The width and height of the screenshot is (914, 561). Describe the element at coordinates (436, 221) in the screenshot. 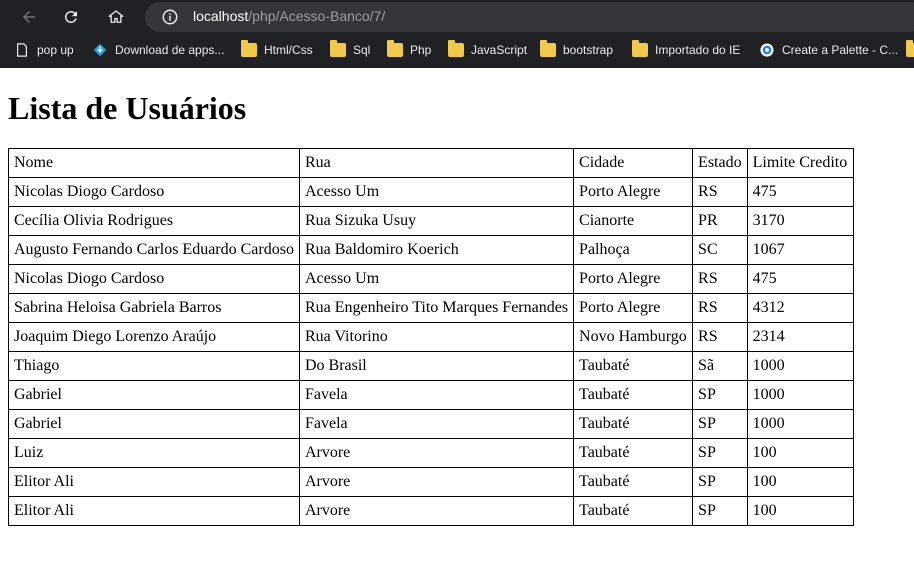

I see `cell-rua: Rua Sizuka Usuy` at that location.